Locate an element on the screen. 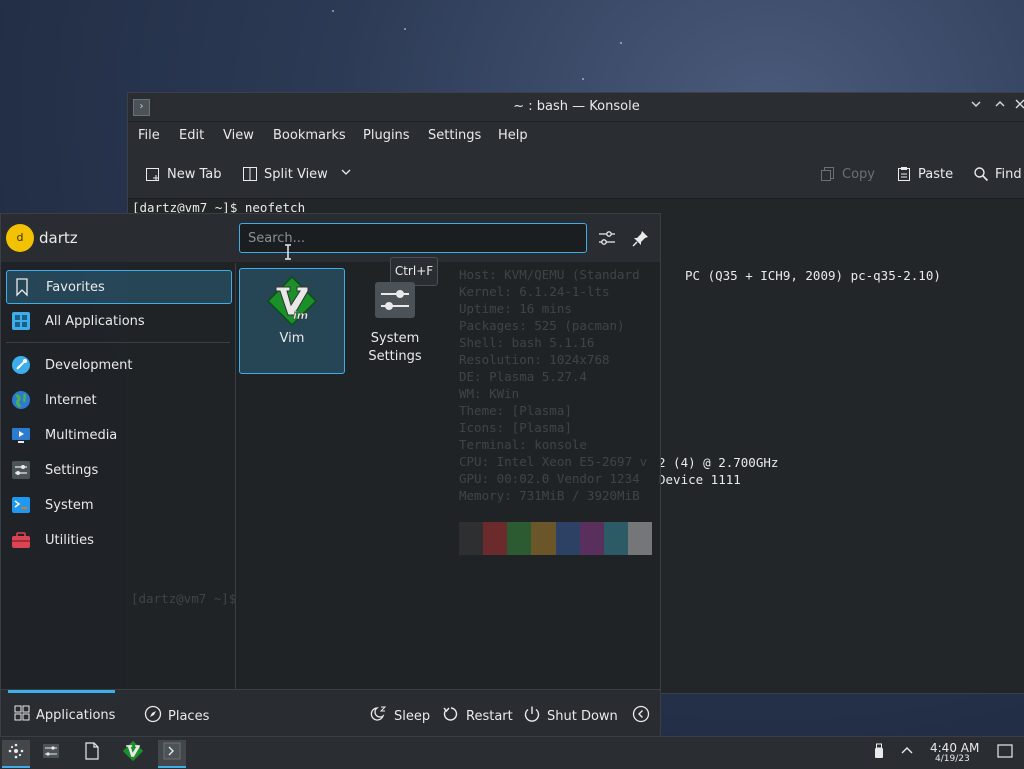  maximize-icon is located at coordinates (1000, 106).